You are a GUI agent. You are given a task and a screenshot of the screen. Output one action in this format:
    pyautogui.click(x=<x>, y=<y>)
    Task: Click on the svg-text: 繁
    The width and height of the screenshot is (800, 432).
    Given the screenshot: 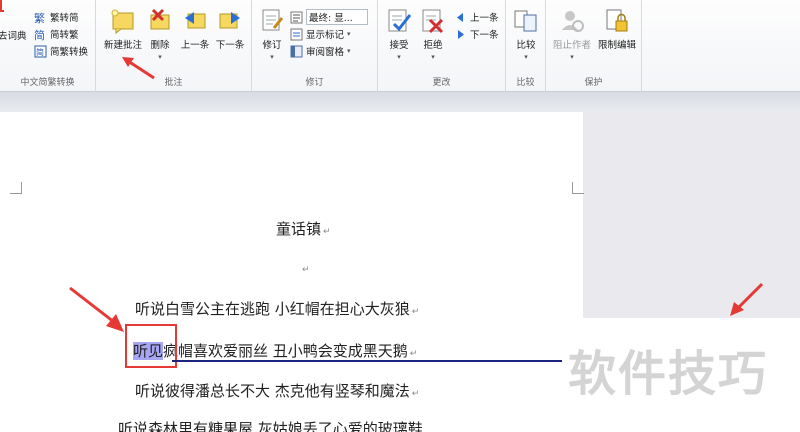 What is the action you would take?
    pyautogui.click(x=39, y=17)
    